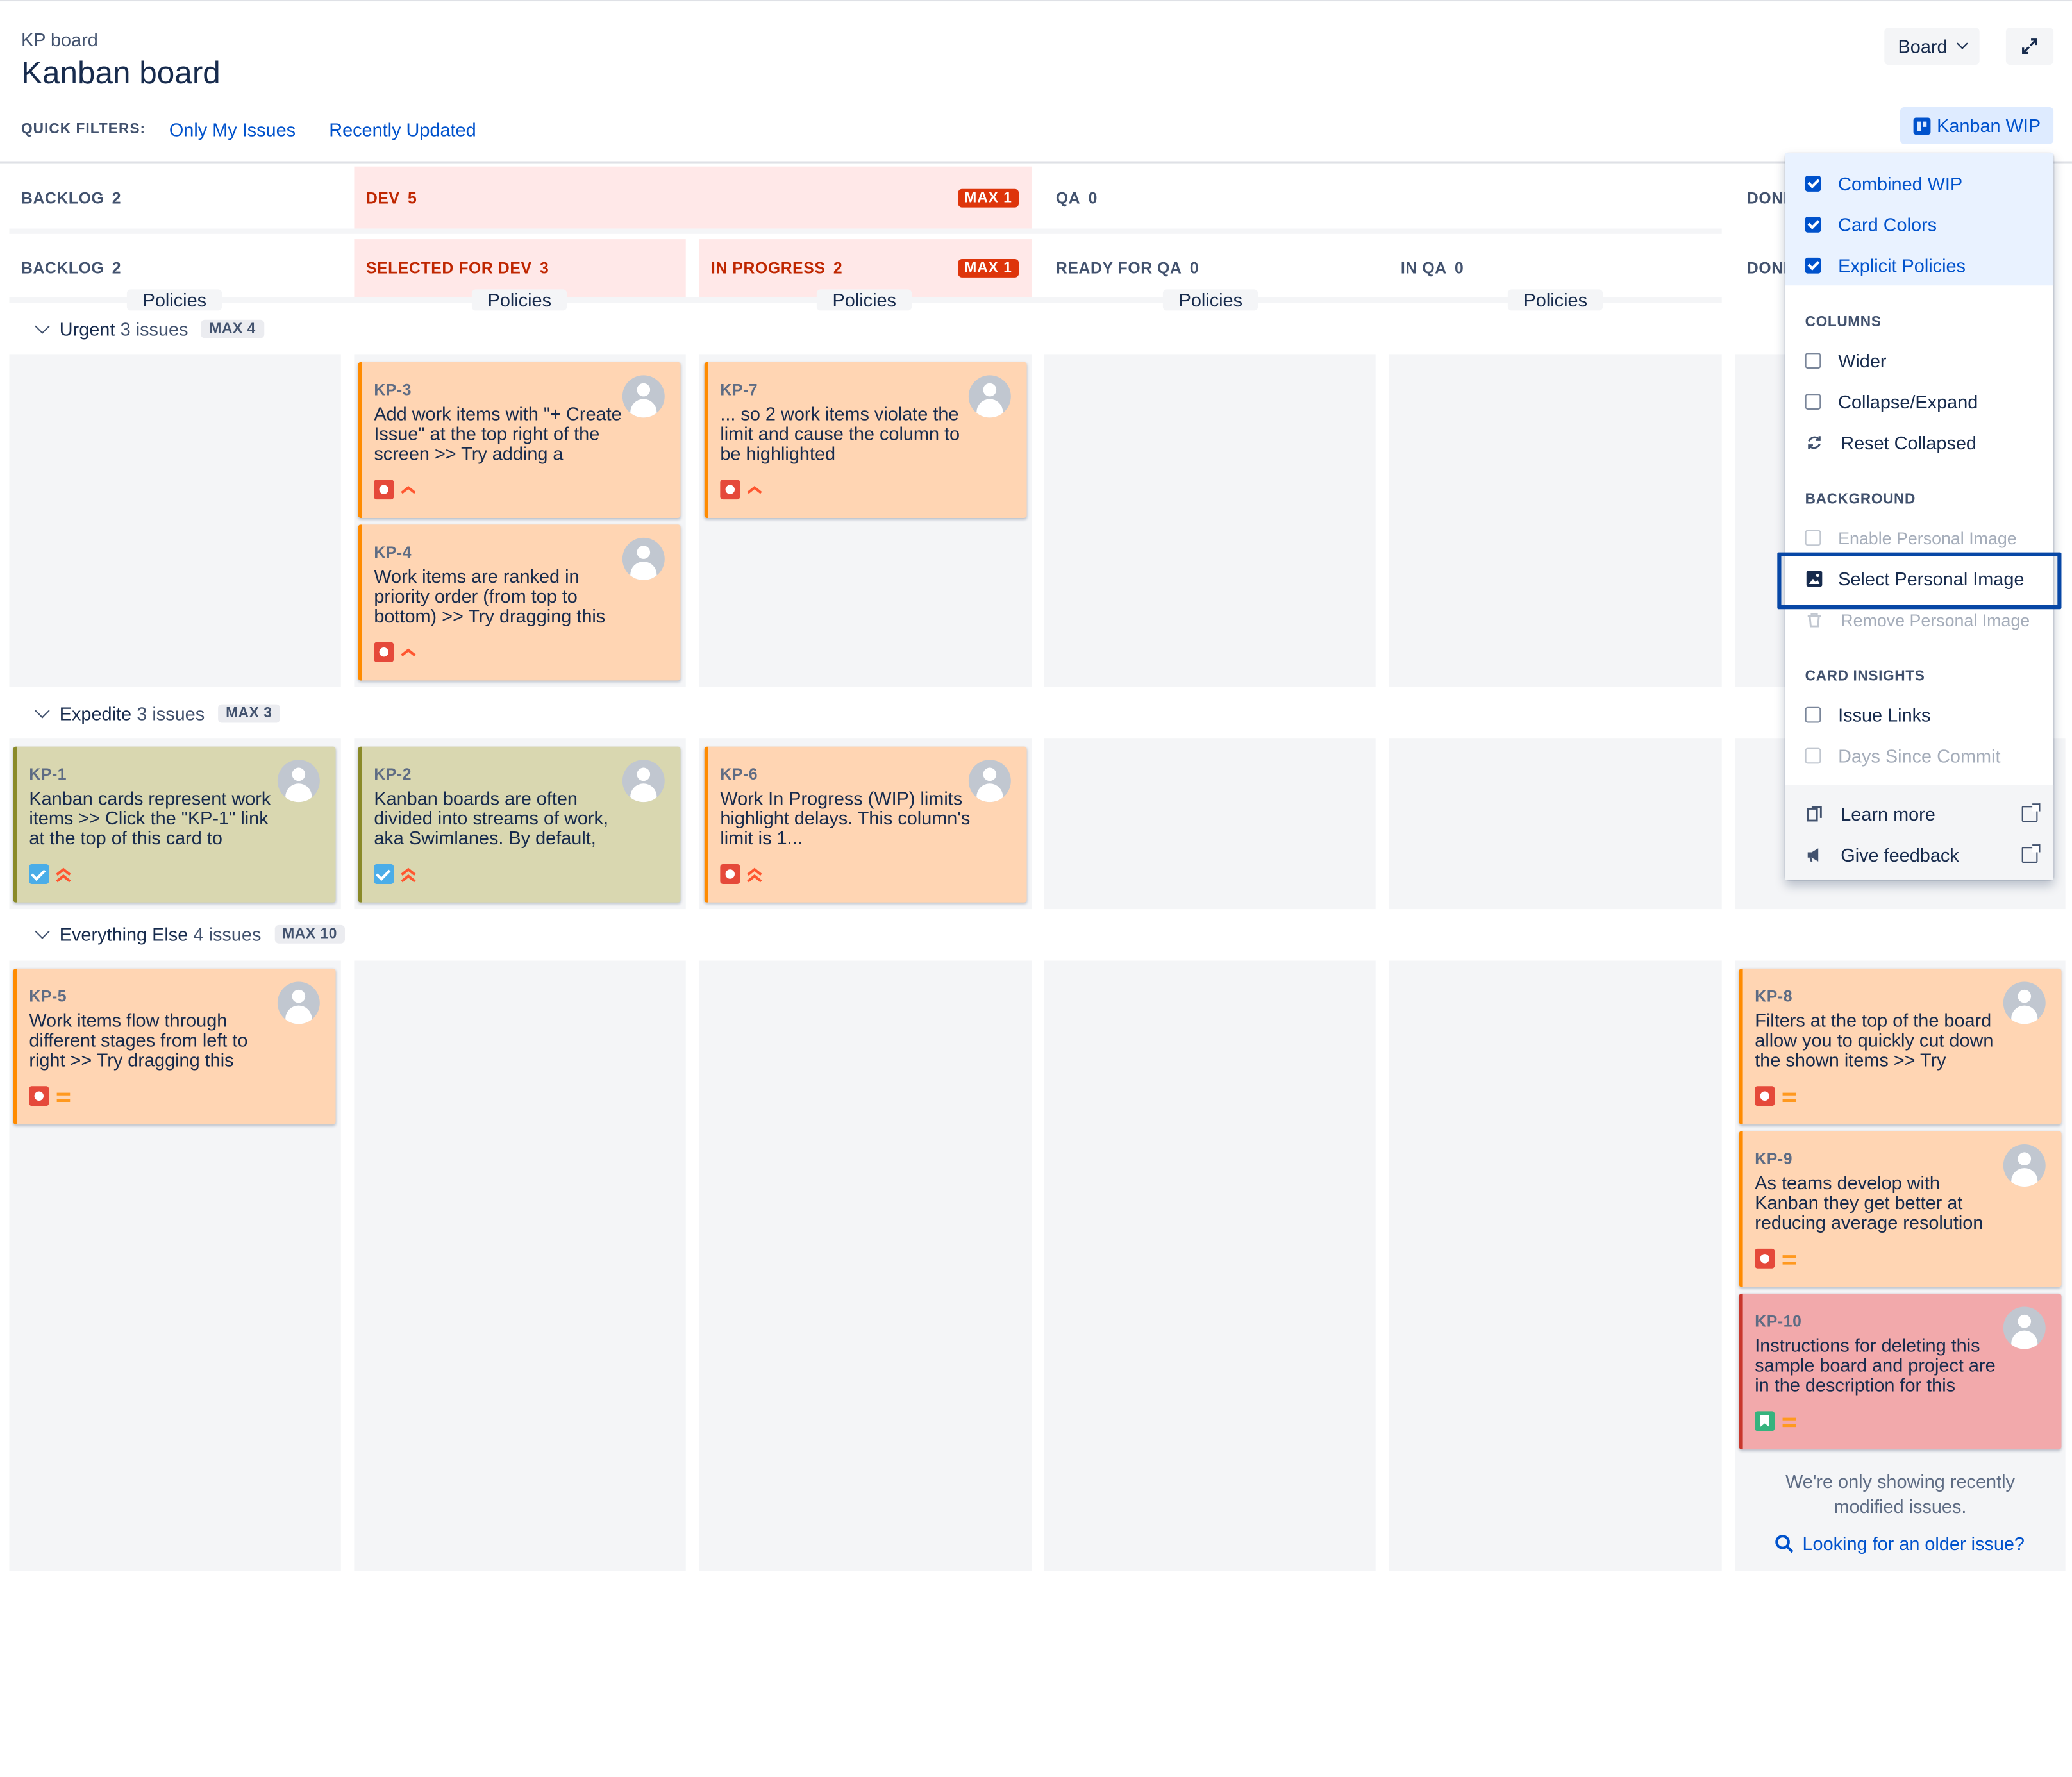 The image size is (2072, 1777). I want to click on menu-section-columns: COLUMNS, so click(1843, 322).